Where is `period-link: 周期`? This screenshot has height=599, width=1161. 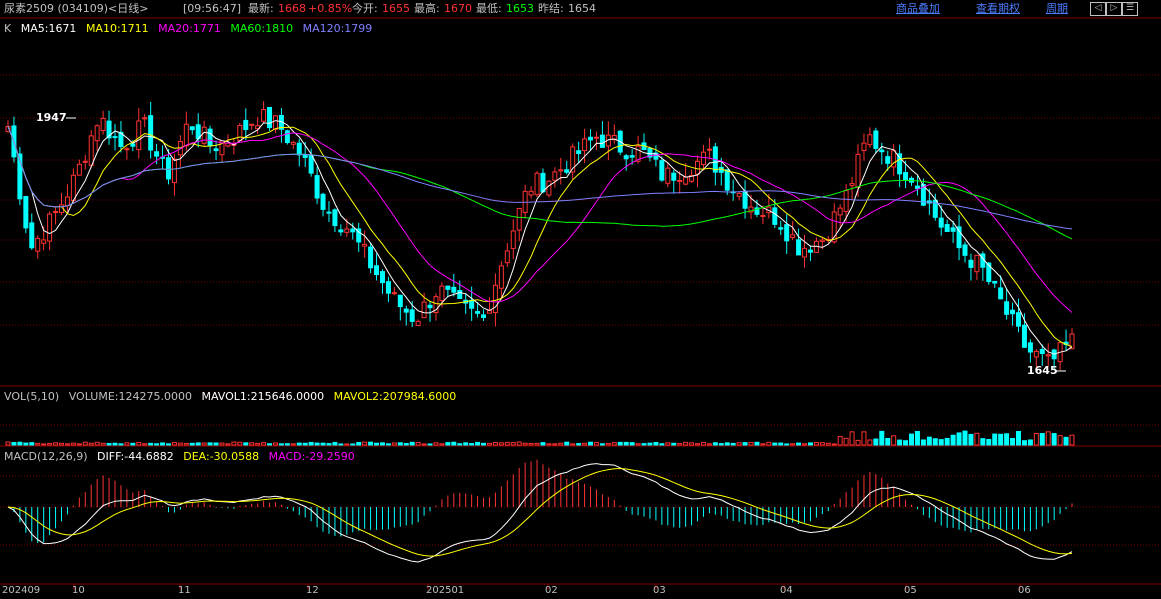
period-link: 周期 is located at coordinates (1057, 8).